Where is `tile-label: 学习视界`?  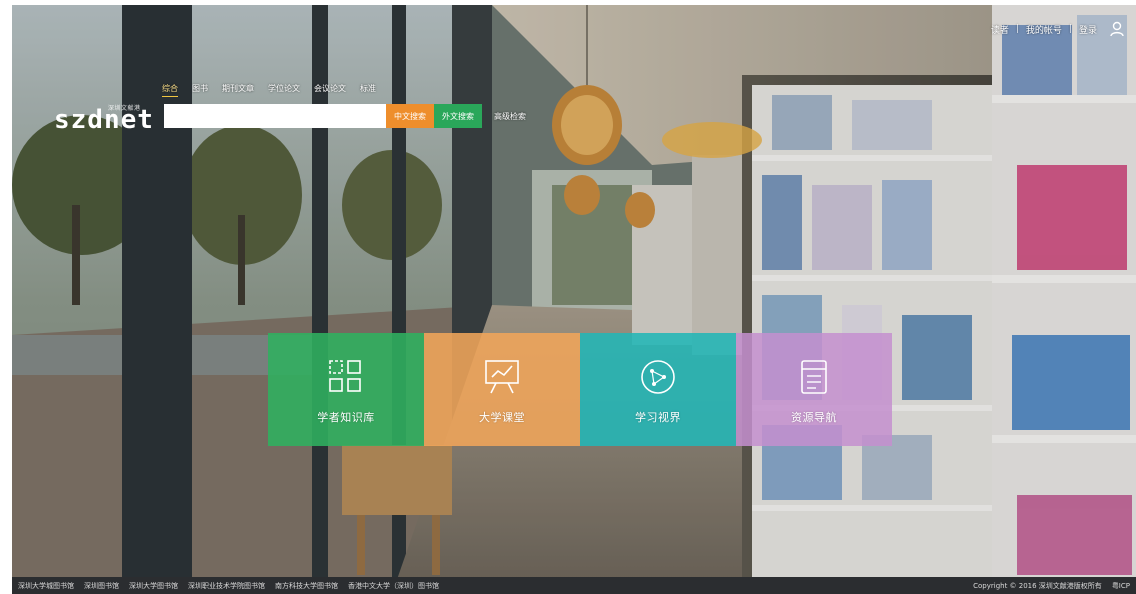
tile-label: 学习视界 is located at coordinates (658, 417).